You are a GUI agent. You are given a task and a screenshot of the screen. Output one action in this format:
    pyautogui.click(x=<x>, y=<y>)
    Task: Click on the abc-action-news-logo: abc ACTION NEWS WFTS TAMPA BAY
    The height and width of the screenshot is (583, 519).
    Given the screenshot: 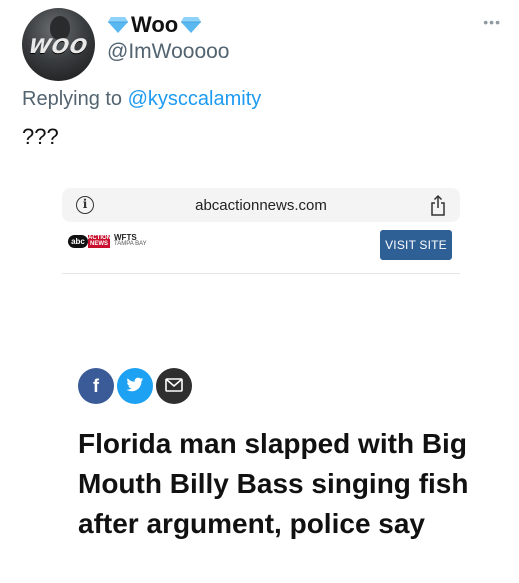 What is the action you would take?
    pyautogui.click(x=107, y=241)
    